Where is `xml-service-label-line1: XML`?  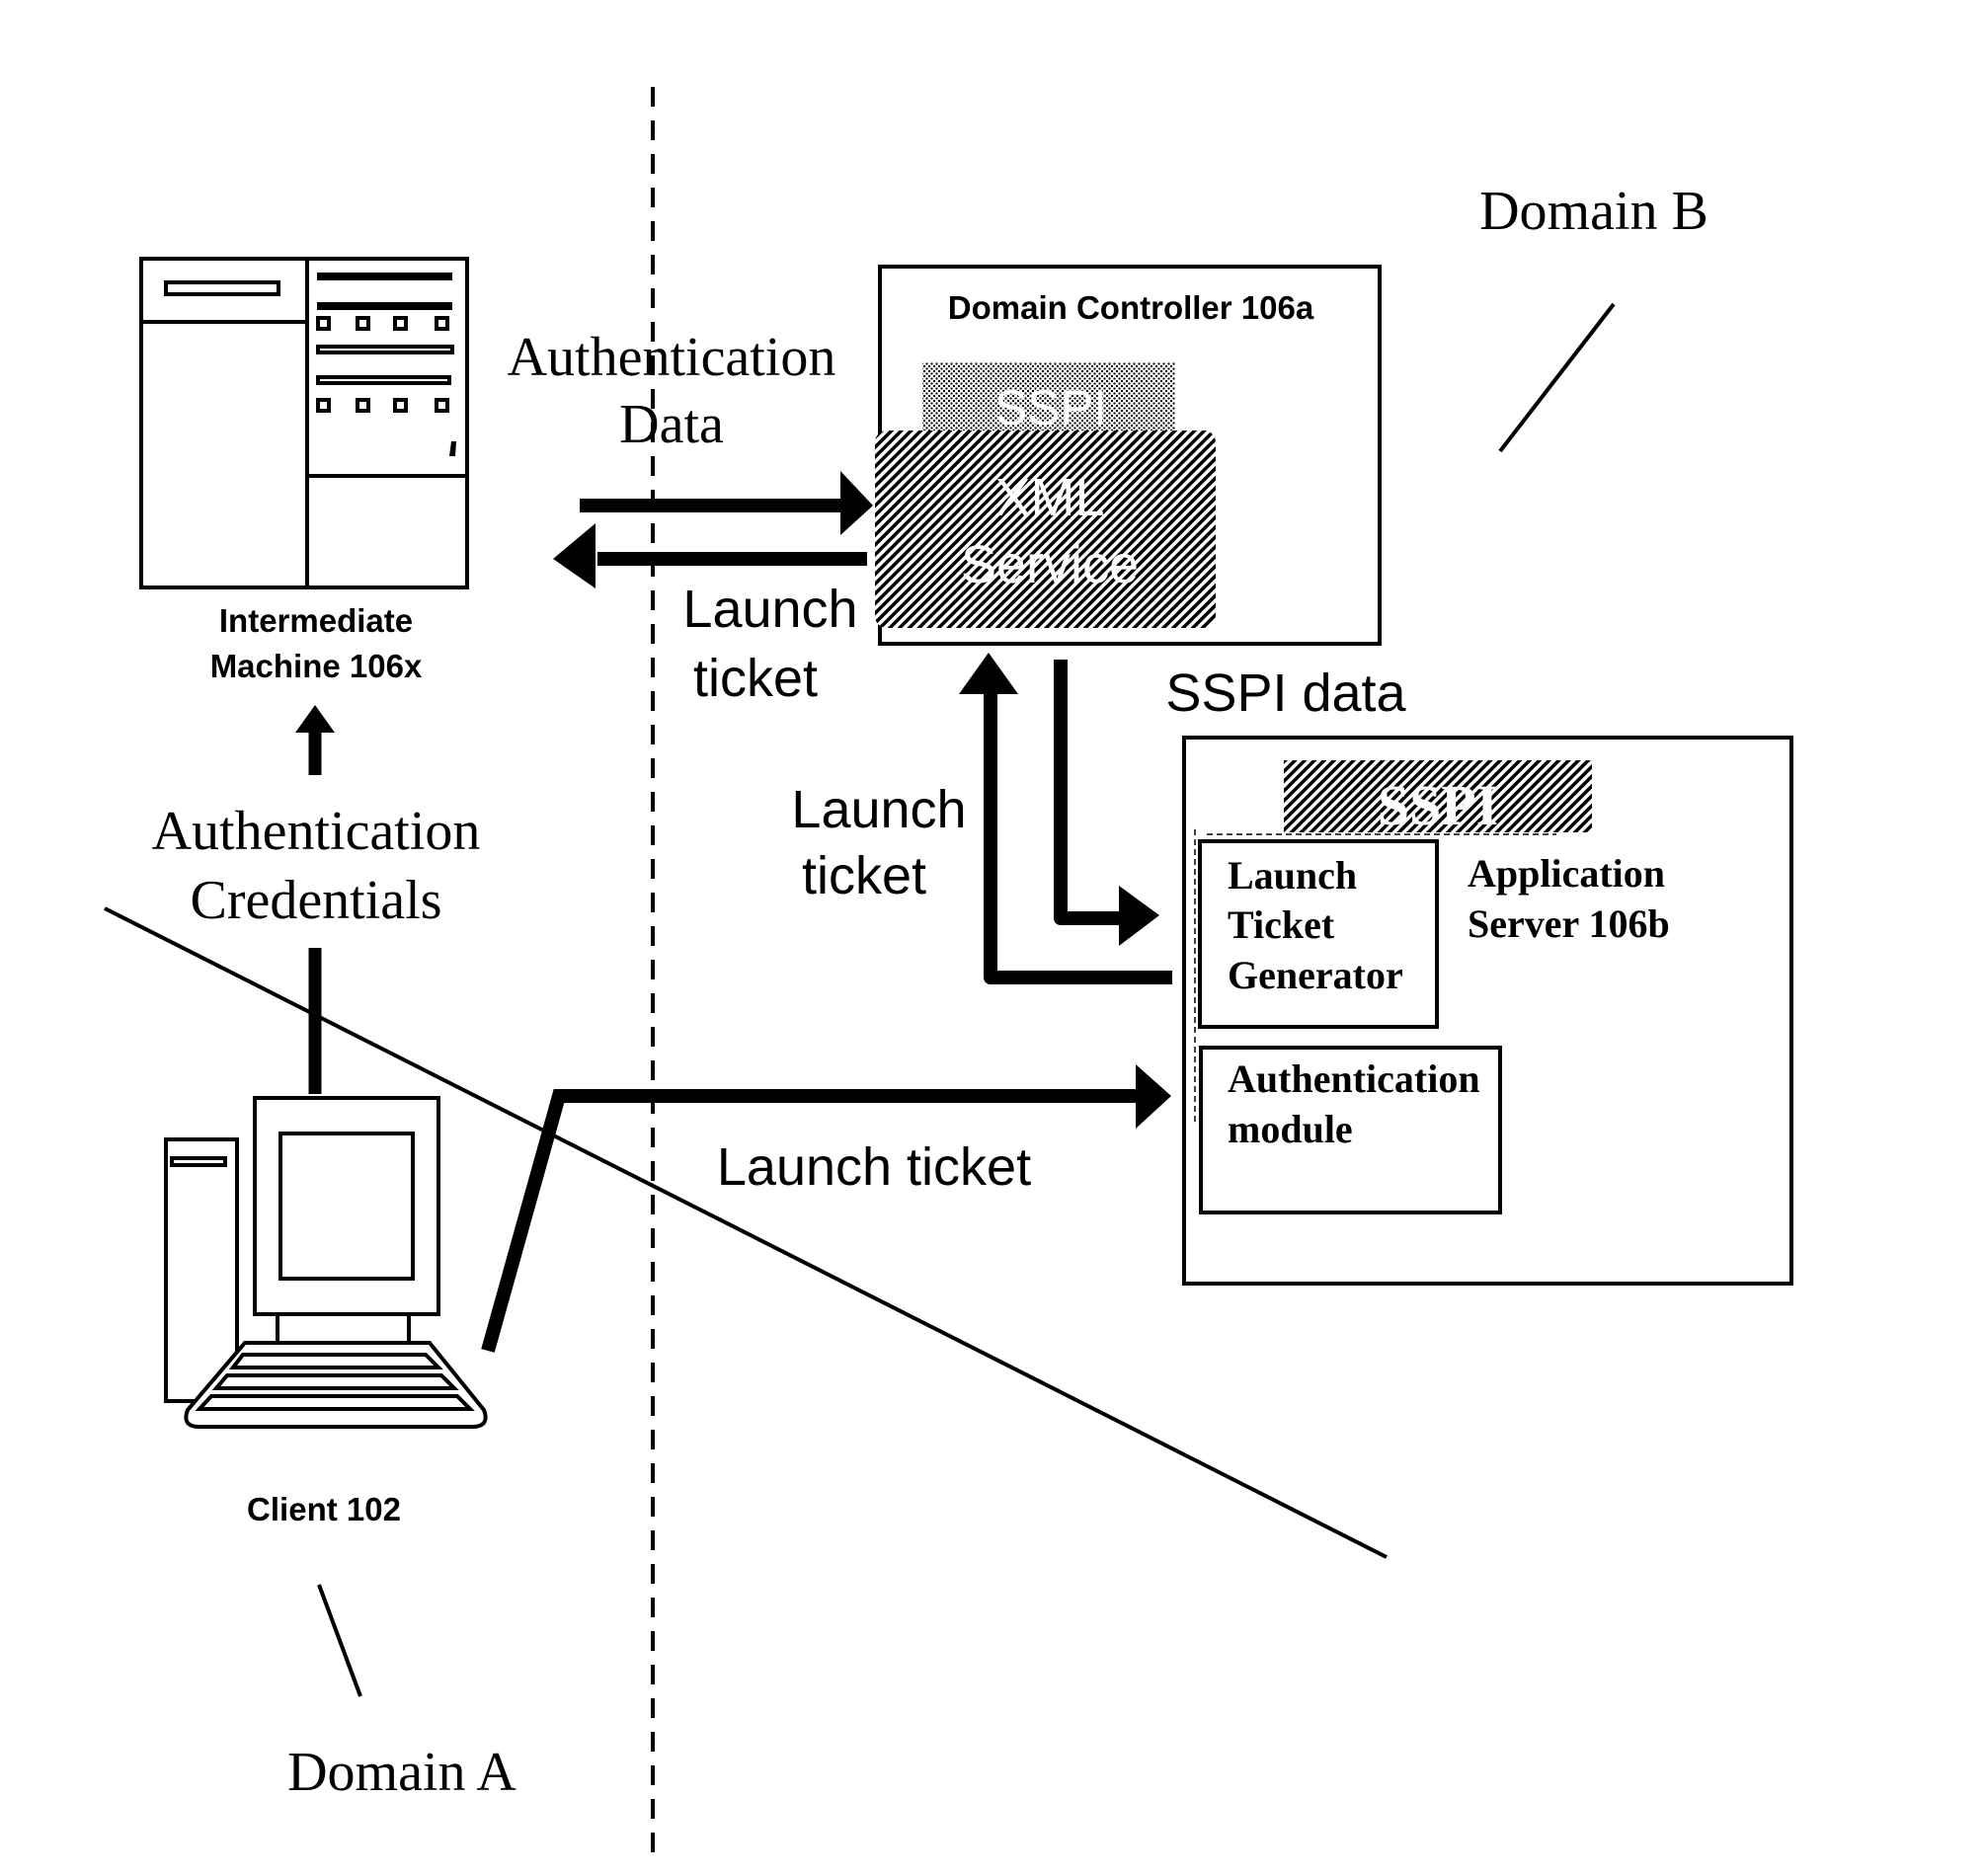 xml-service-label-line1: XML is located at coordinates (1049, 498).